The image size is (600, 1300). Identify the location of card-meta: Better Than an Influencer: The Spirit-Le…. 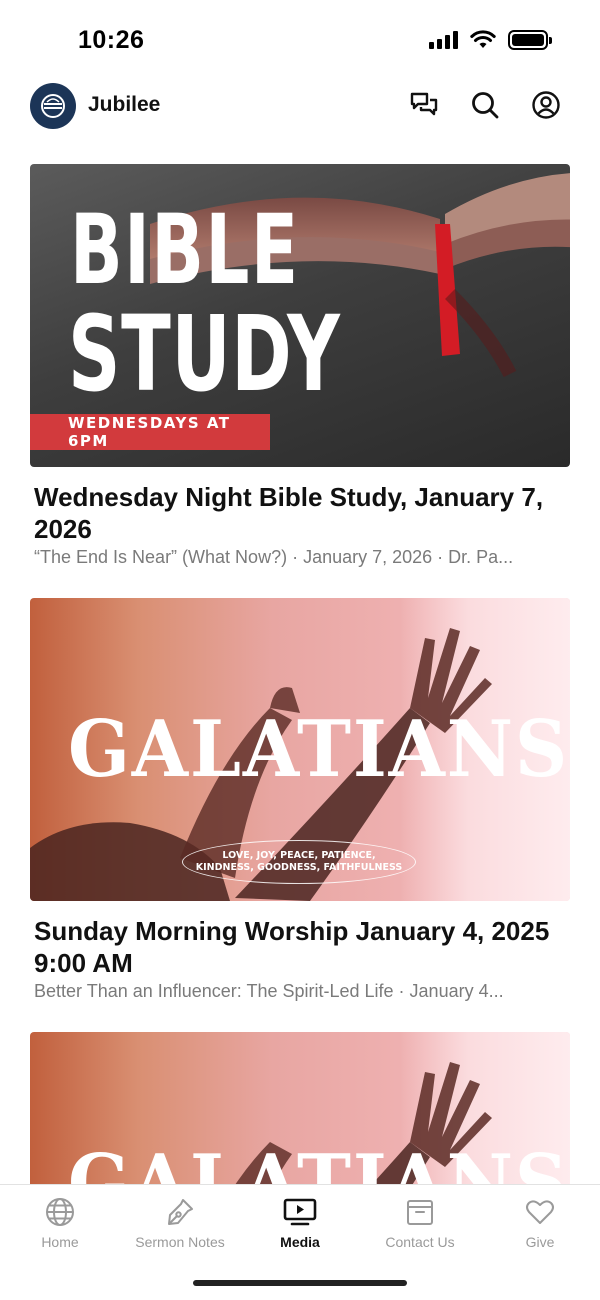
(269, 991).